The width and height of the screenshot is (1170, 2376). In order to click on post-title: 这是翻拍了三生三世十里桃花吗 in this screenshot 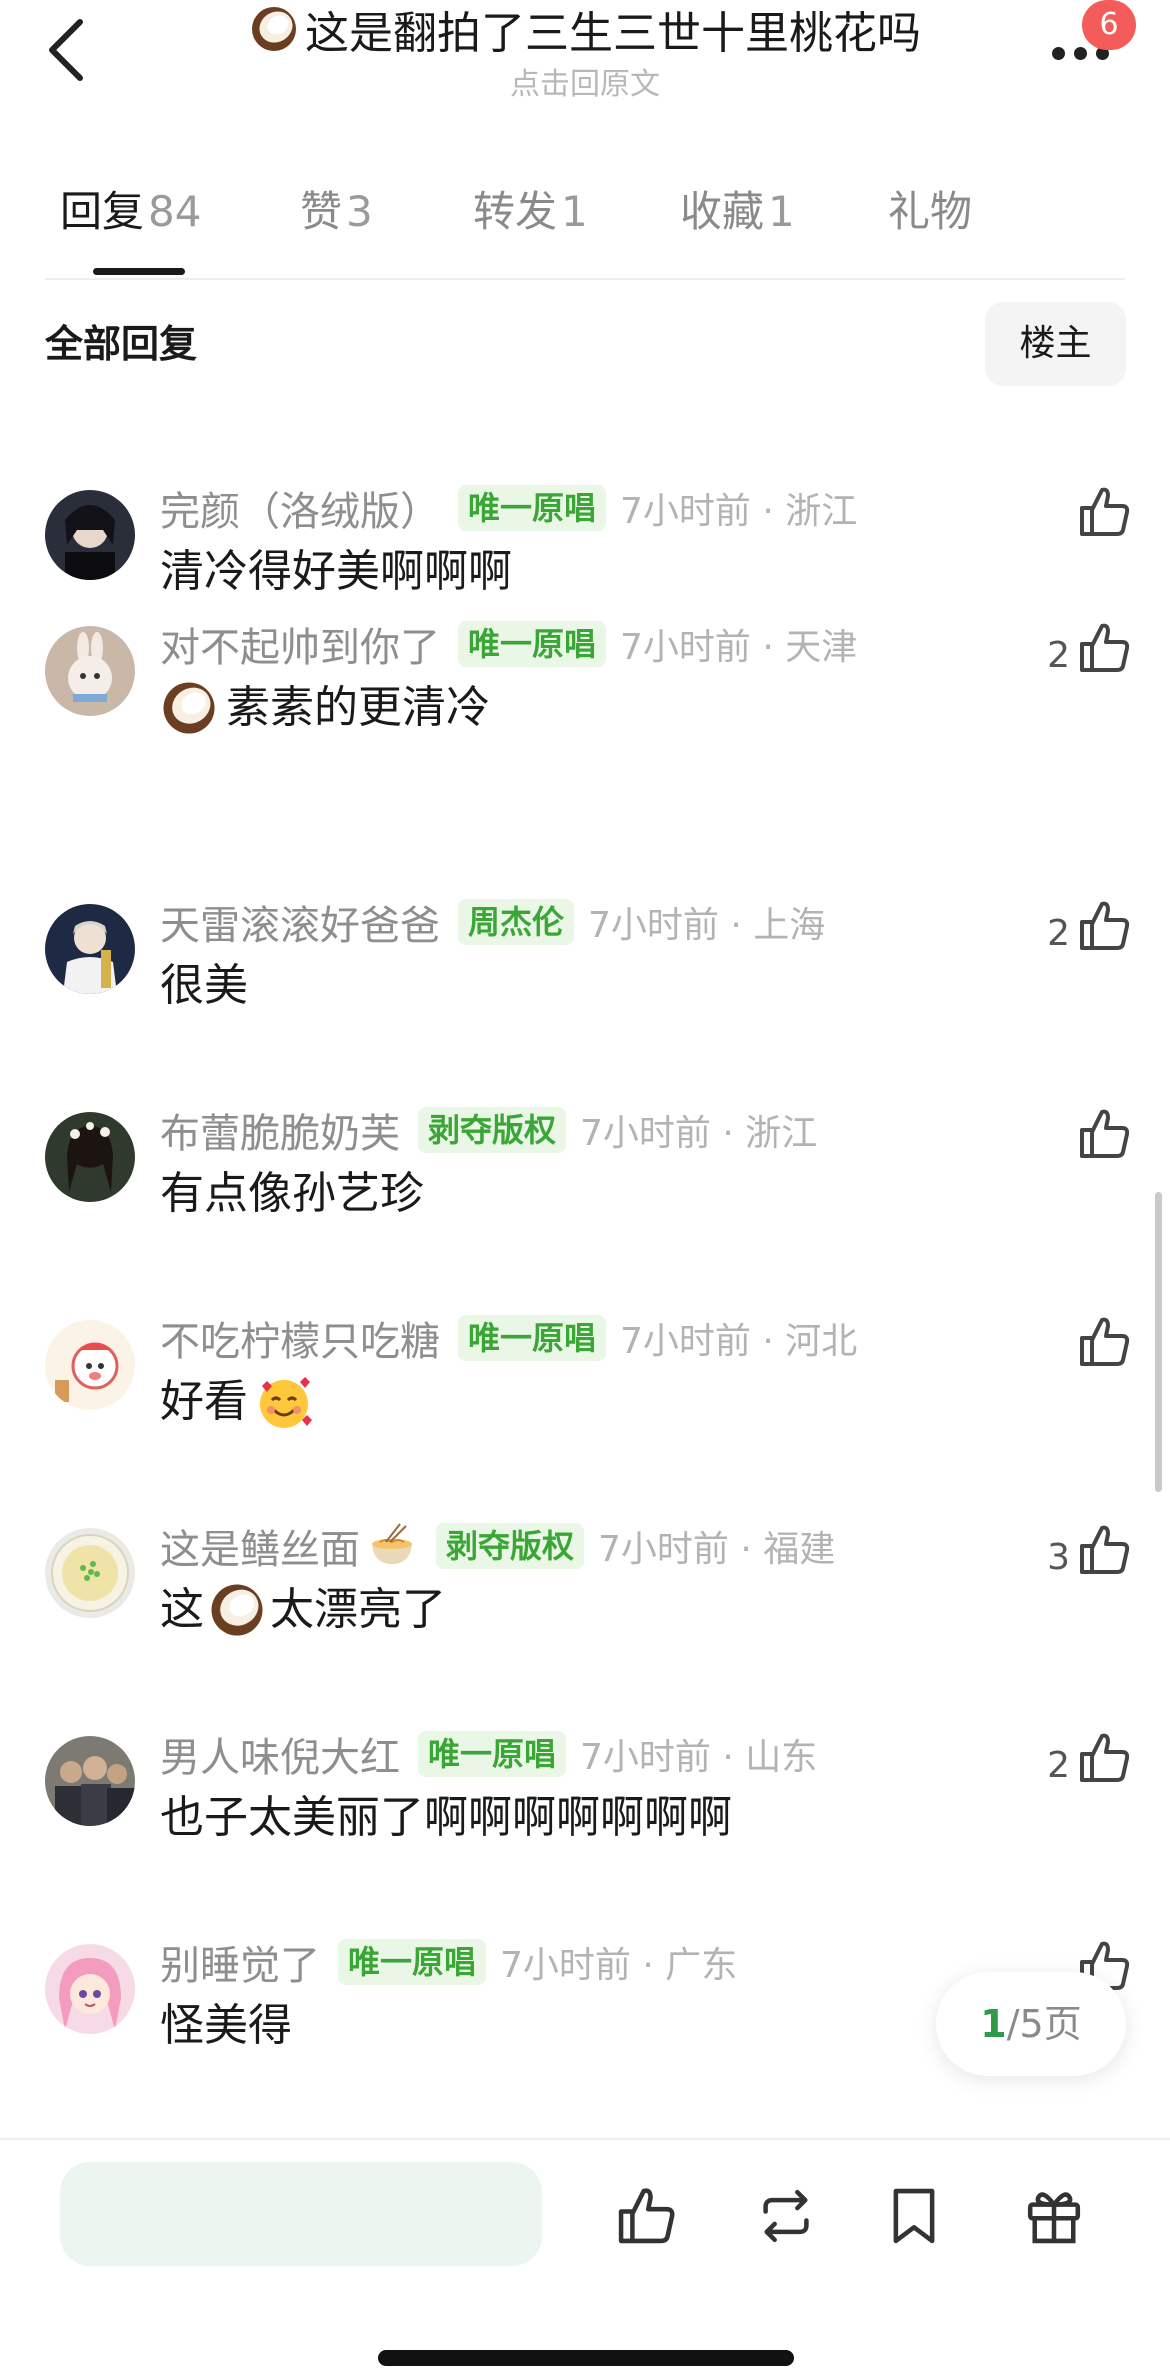, I will do `click(585, 36)`.